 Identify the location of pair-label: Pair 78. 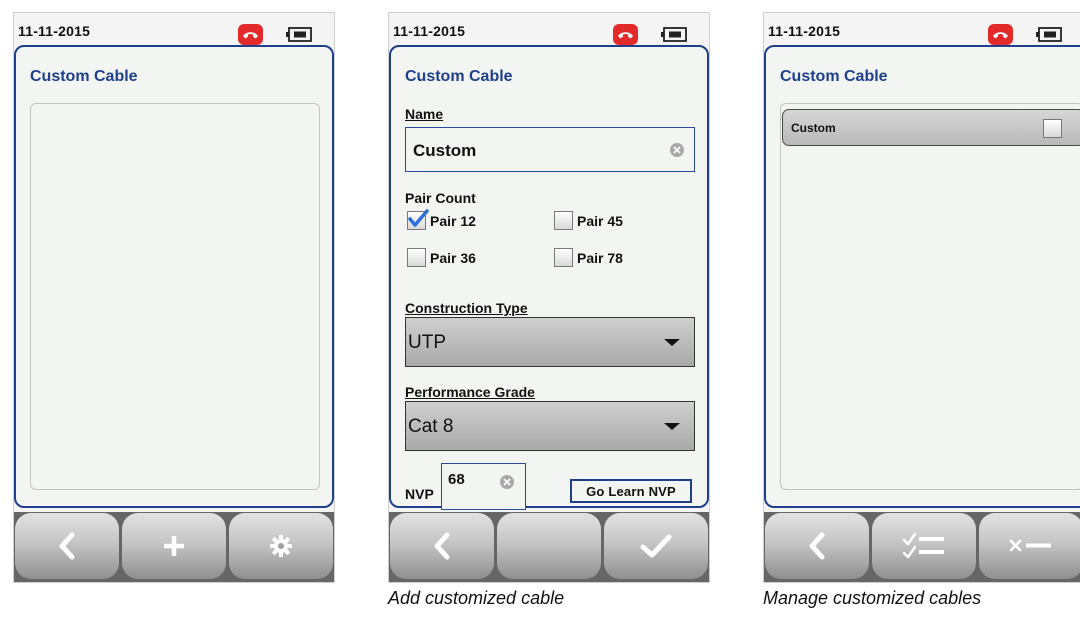
(600, 257).